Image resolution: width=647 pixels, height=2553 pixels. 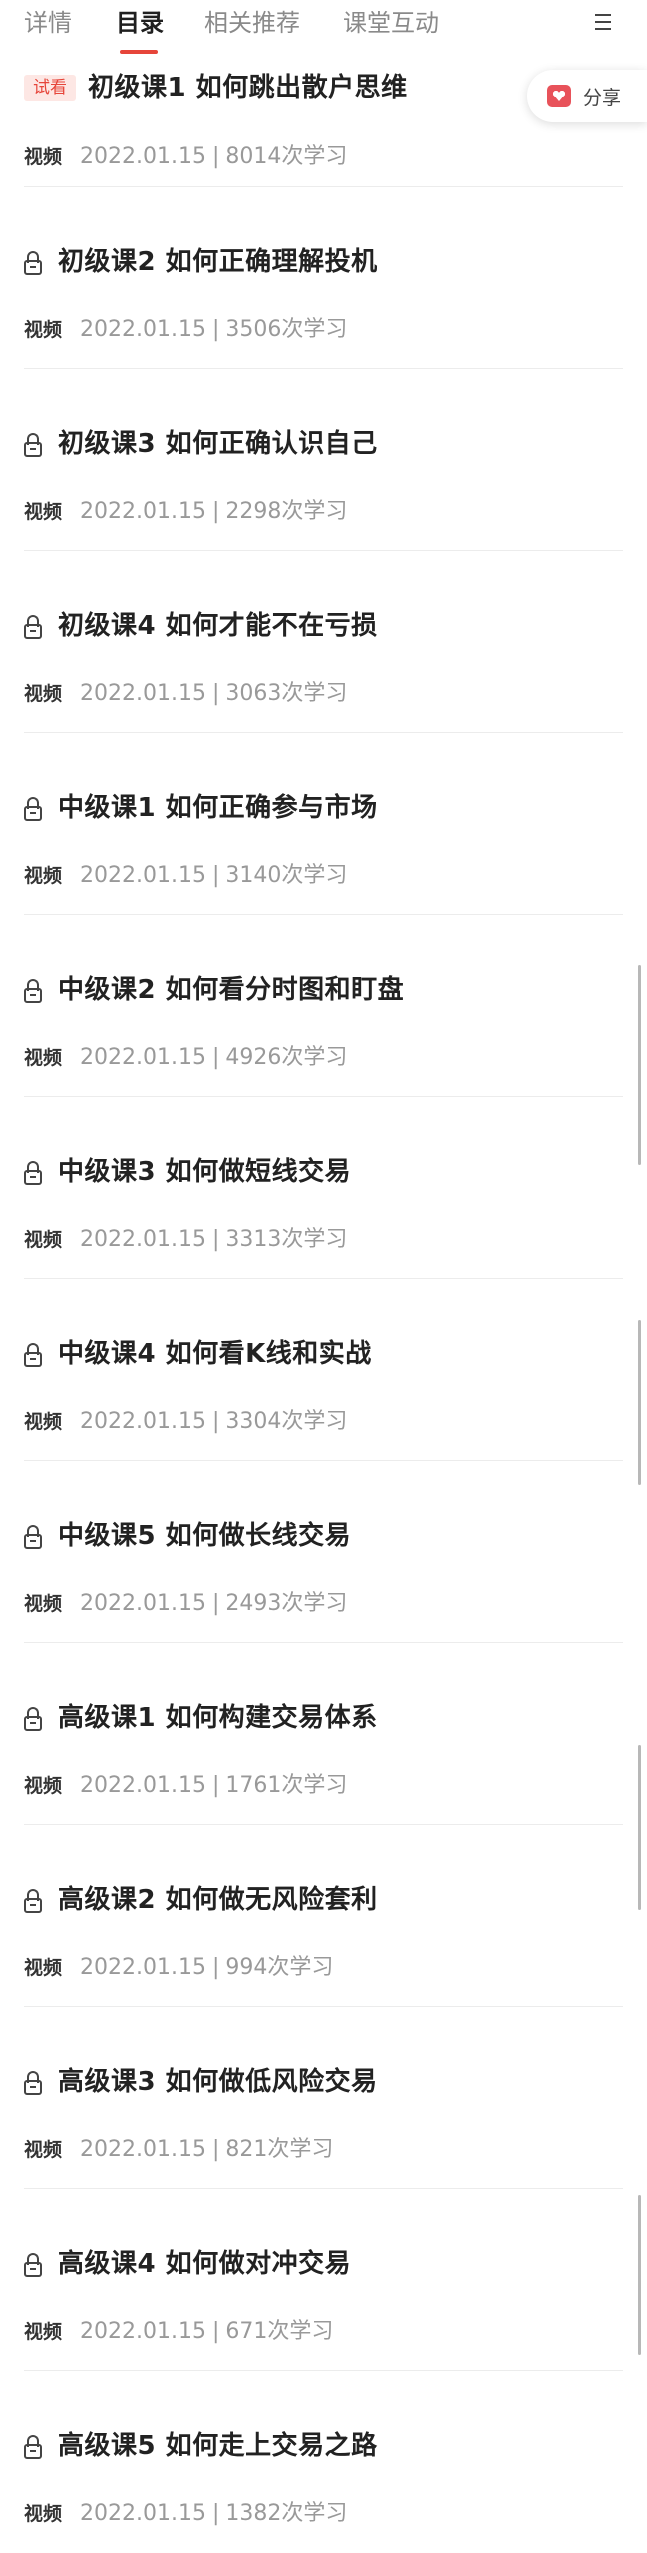 I want to click on trial-badge: 试看, so click(x=50, y=88).